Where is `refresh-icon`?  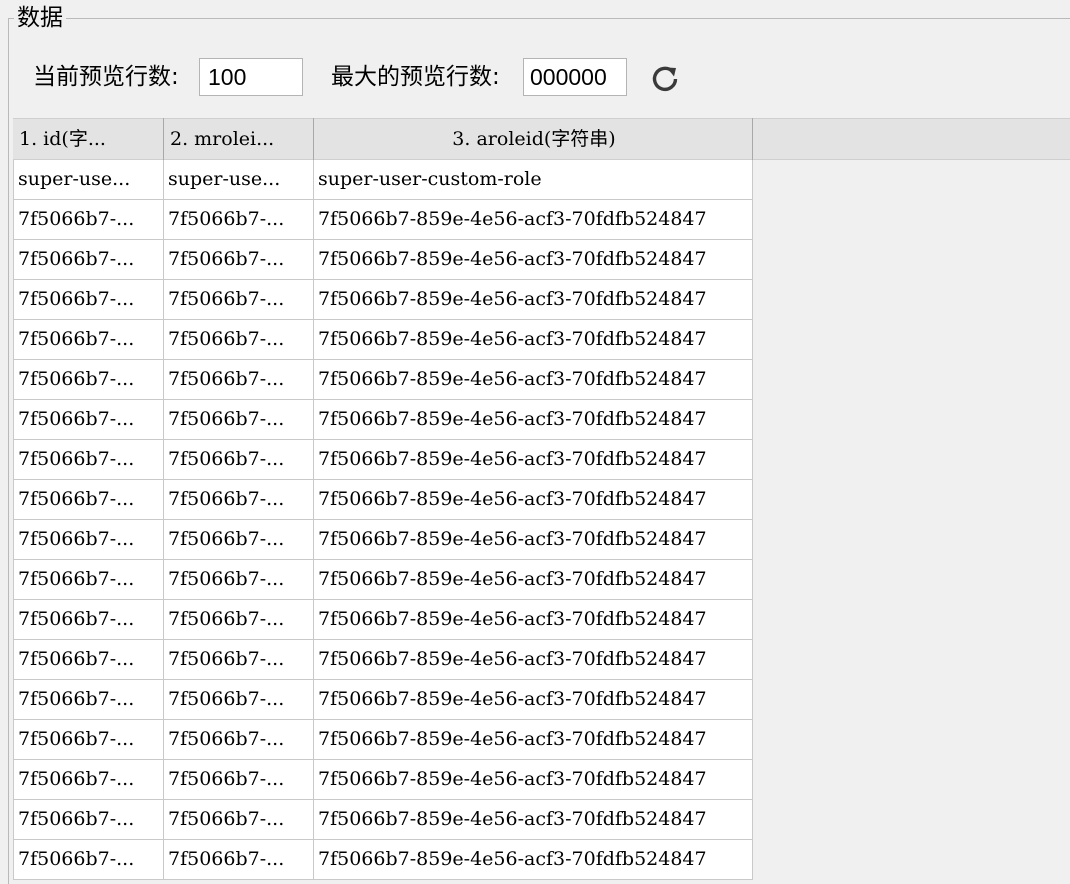
refresh-icon is located at coordinates (665, 79).